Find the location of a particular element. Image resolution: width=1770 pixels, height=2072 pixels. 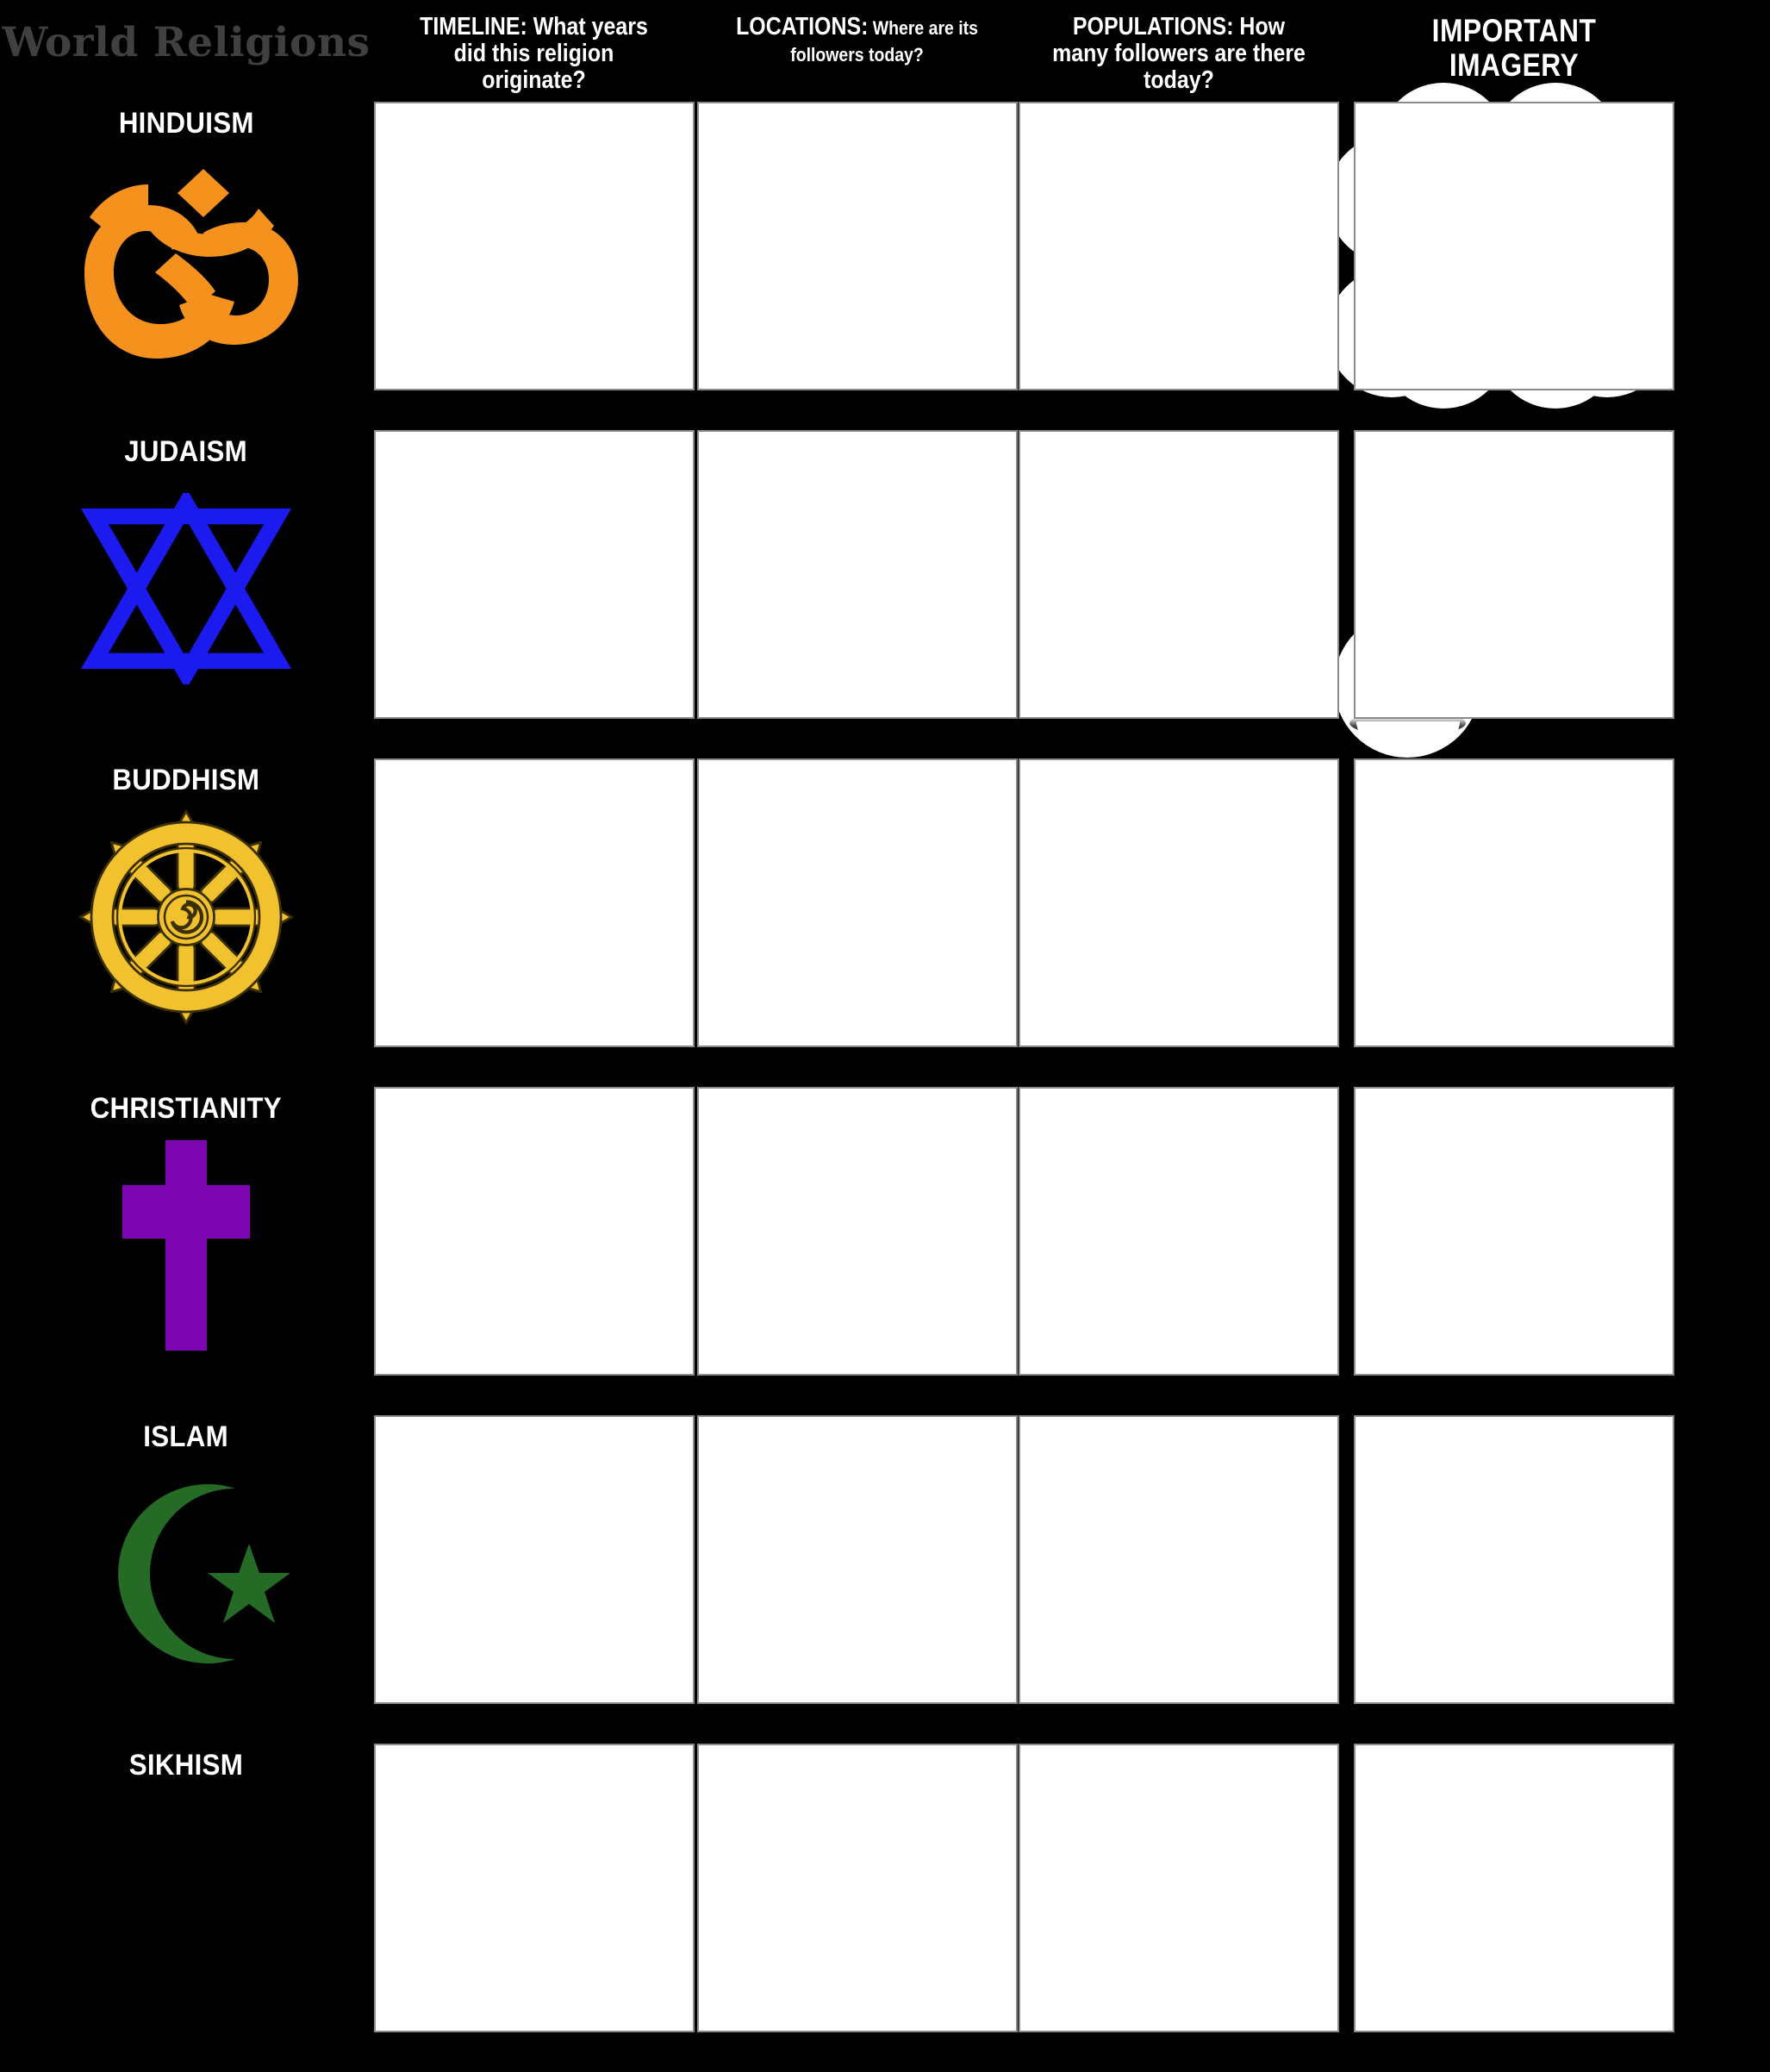

cell-judaism-populations is located at coordinates (1179, 594).